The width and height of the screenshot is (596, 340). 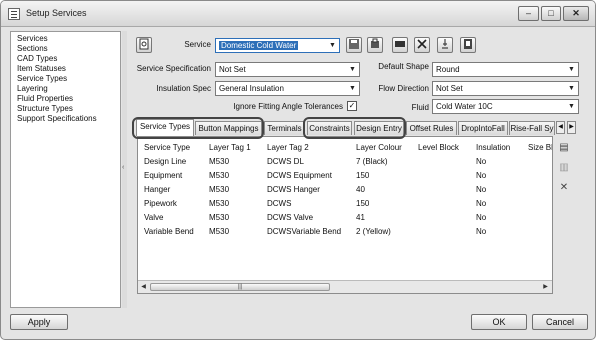 I want to click on insulation-spec-dropdown: General Insulation ▼, so click(x=287, y=88).